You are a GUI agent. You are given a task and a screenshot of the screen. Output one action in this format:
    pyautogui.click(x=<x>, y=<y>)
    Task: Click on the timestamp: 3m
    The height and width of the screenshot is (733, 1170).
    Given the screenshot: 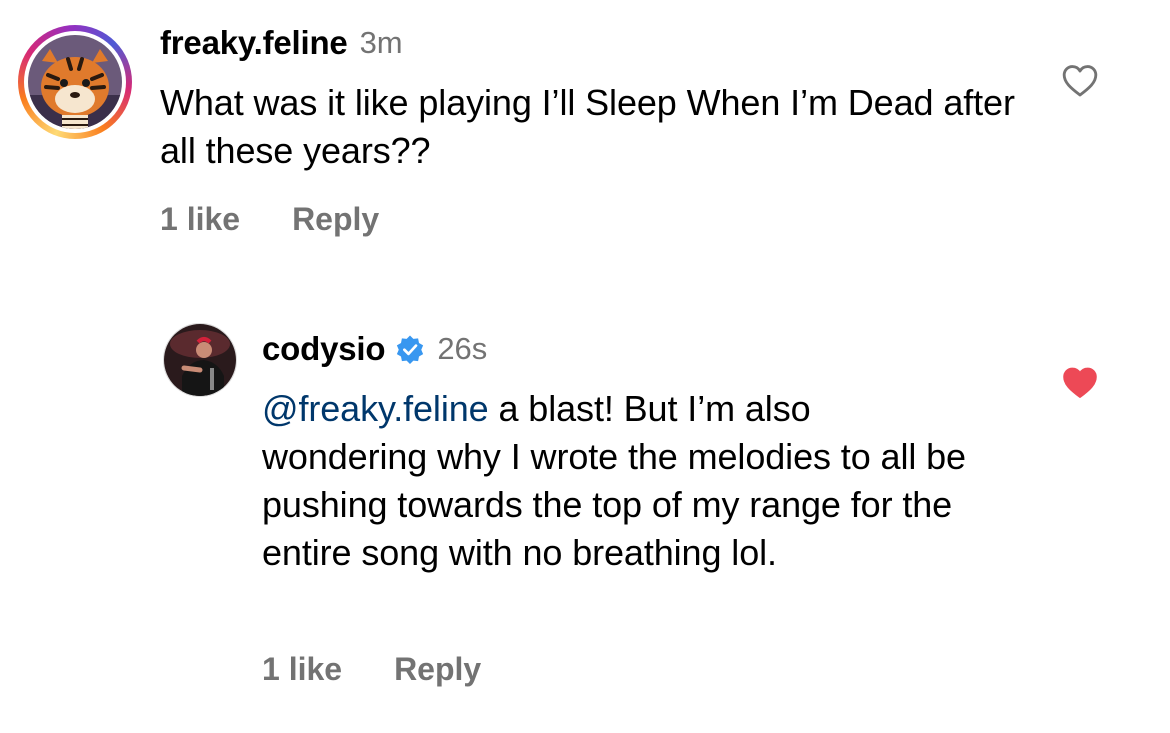 What is the action you would take?
    pyautogui.click(x=381, y=42)
    